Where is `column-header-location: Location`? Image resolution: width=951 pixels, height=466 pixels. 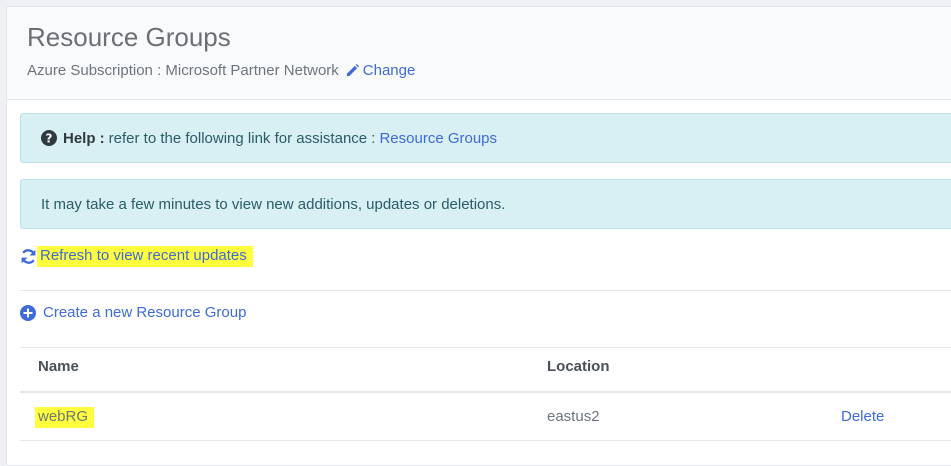 column-header-location: Location is located at coordinates (578, 366).